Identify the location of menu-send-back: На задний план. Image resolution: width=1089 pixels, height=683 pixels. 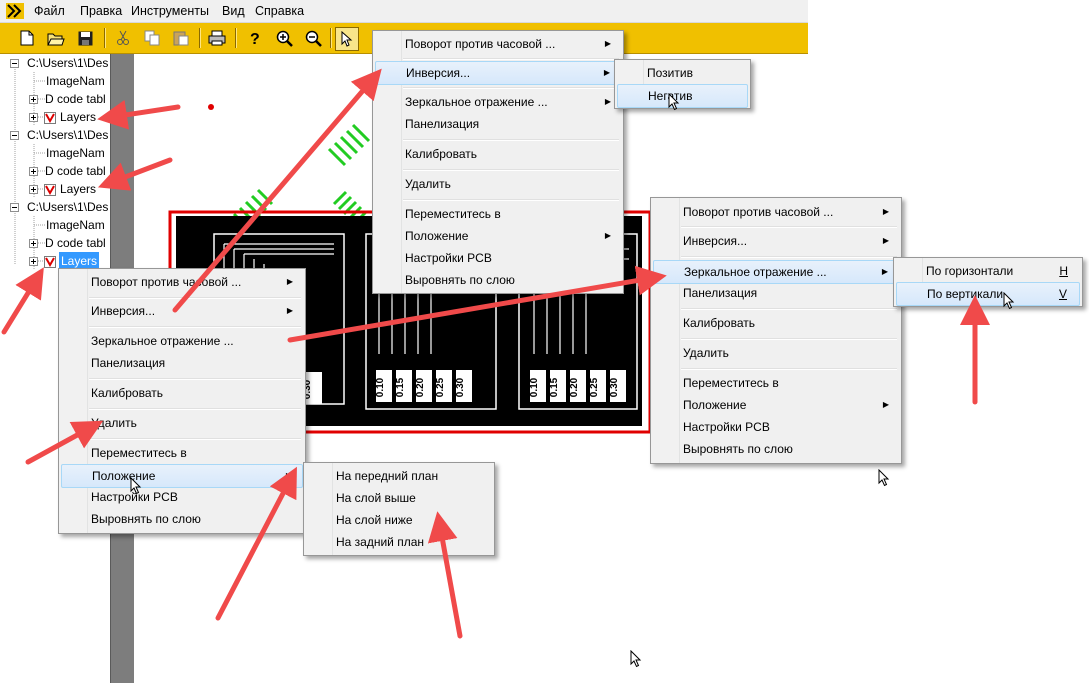
(399, 542).